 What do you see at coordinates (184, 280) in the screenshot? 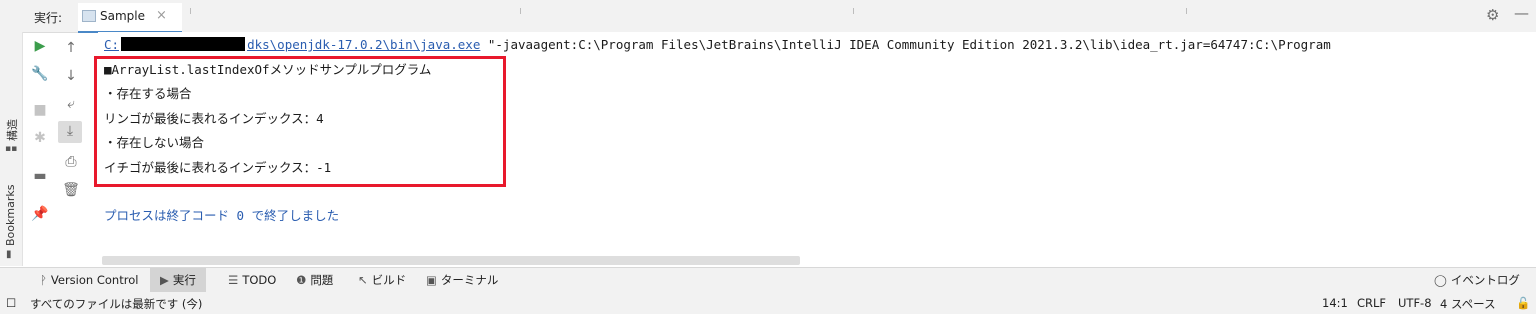
I see `tab-label: 実行` at bounding box center [184, 280].